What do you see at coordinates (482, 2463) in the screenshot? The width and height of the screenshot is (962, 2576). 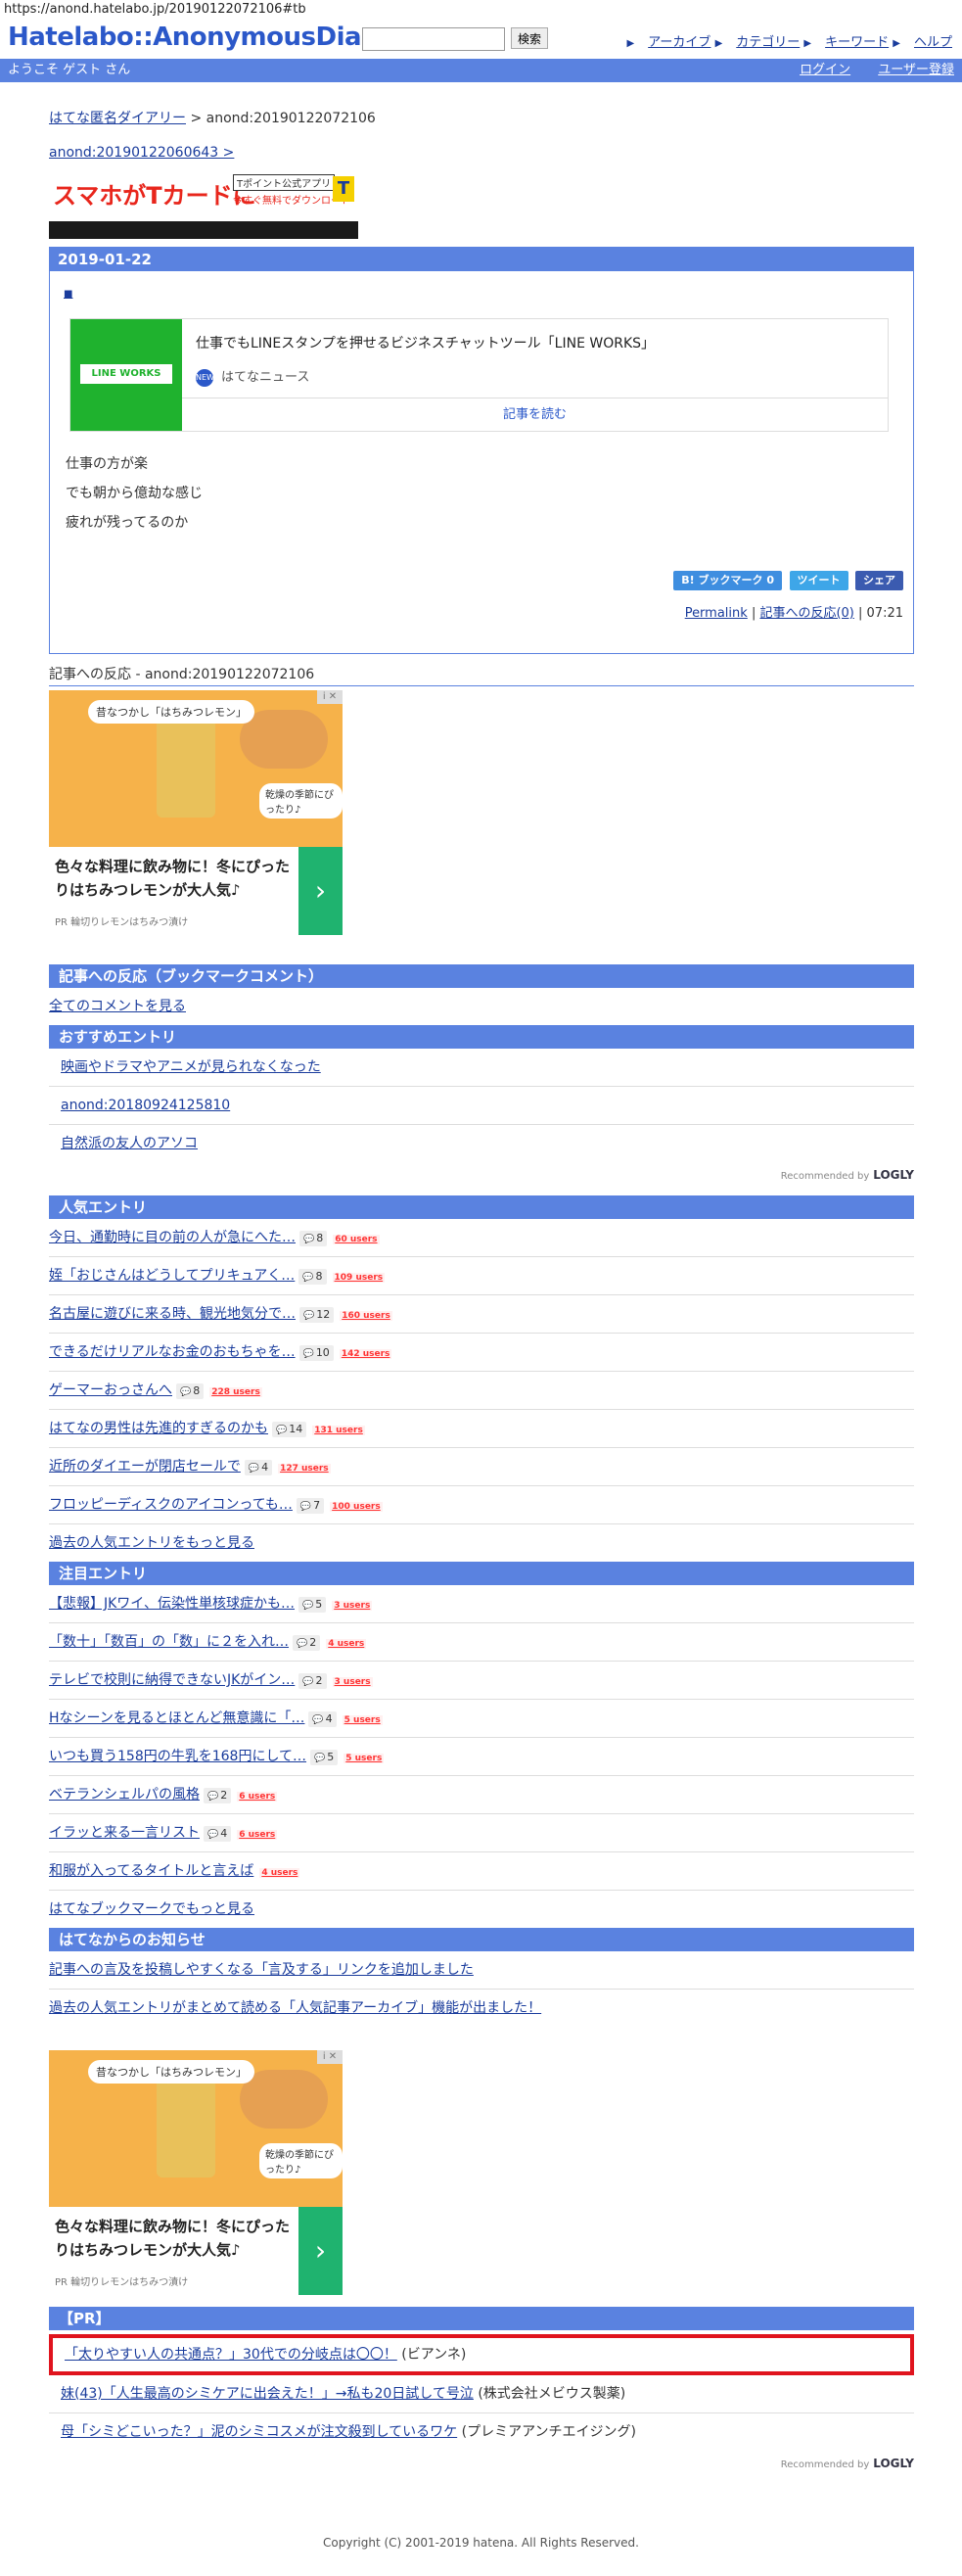 I see `recommended-by: Recommended by LOGLY` at bounding box center [482, 2463].